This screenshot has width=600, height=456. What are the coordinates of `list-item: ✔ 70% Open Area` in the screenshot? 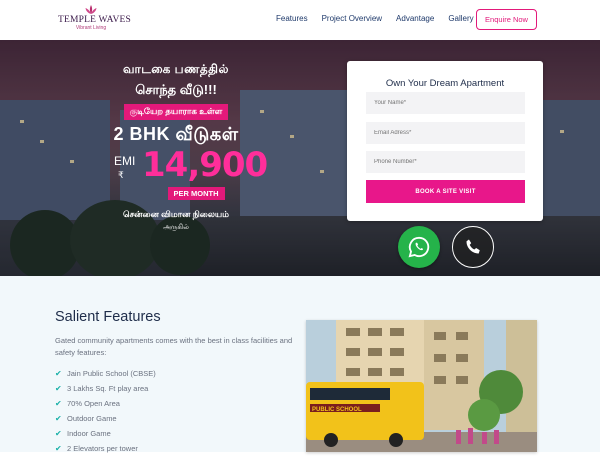 It's located at (105, 403).